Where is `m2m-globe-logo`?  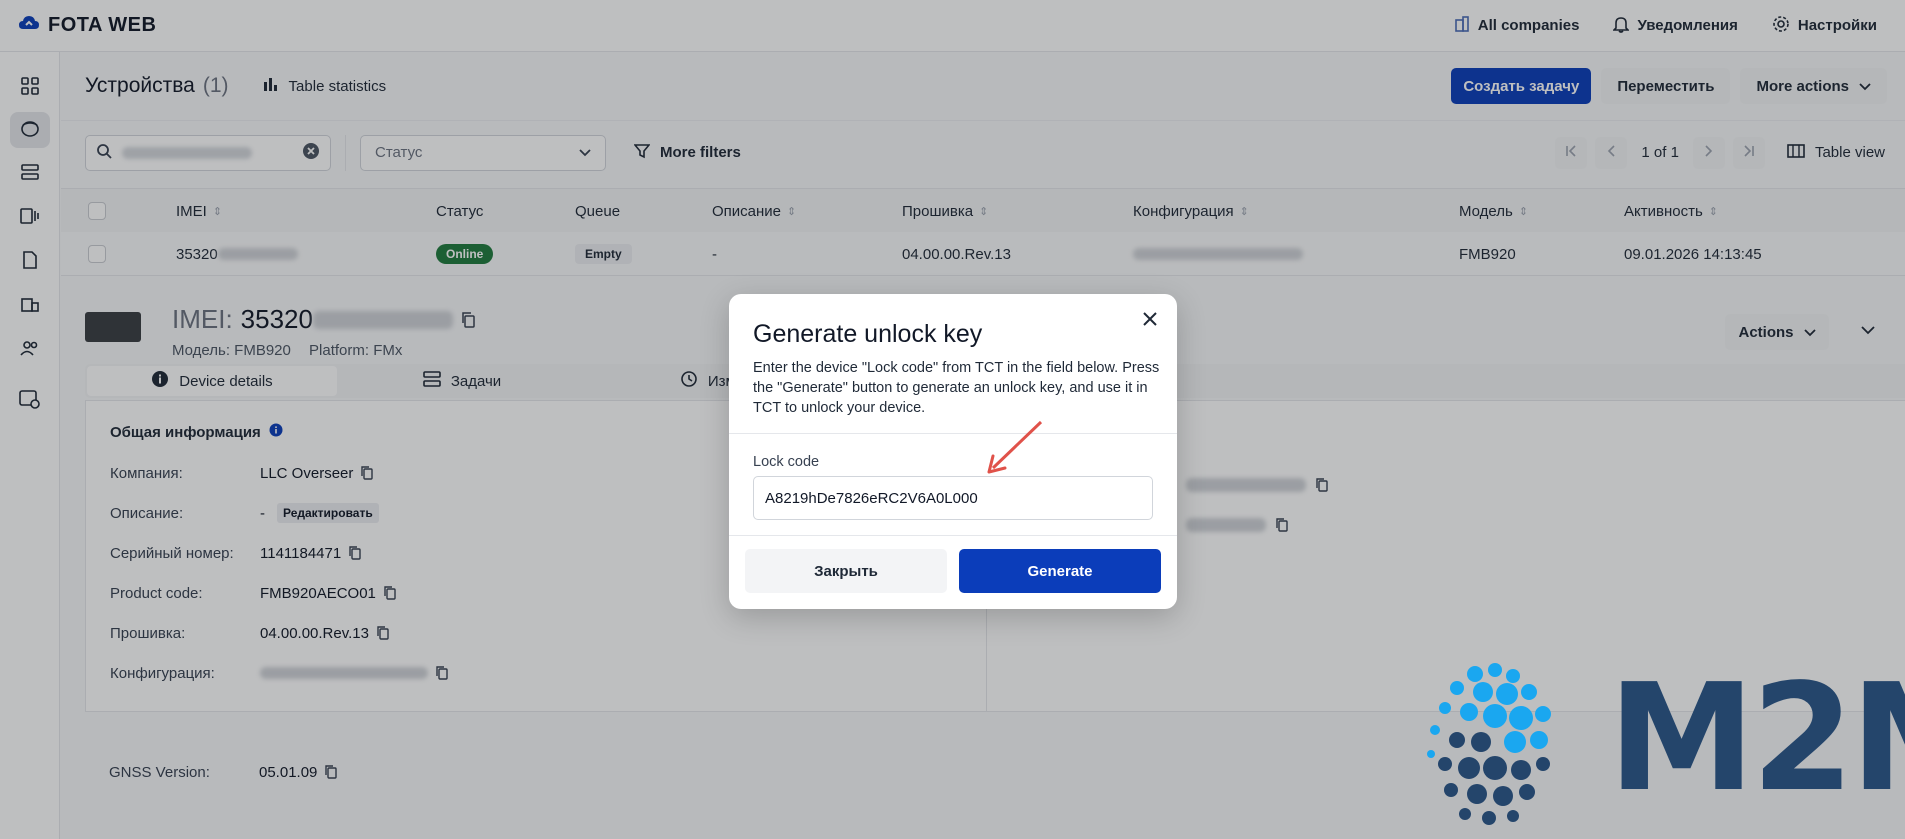
m2m-globe-logo is located at coordinates (1495, 749).